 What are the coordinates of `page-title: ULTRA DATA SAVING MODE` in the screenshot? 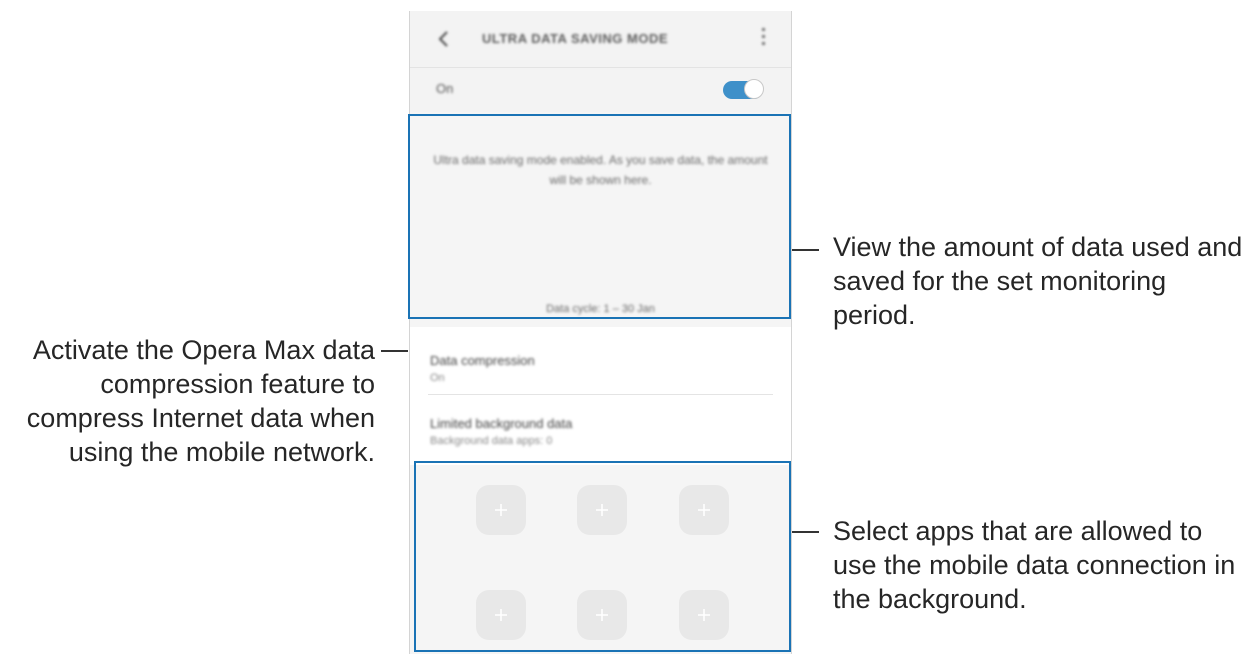 It's located at (575, 38).